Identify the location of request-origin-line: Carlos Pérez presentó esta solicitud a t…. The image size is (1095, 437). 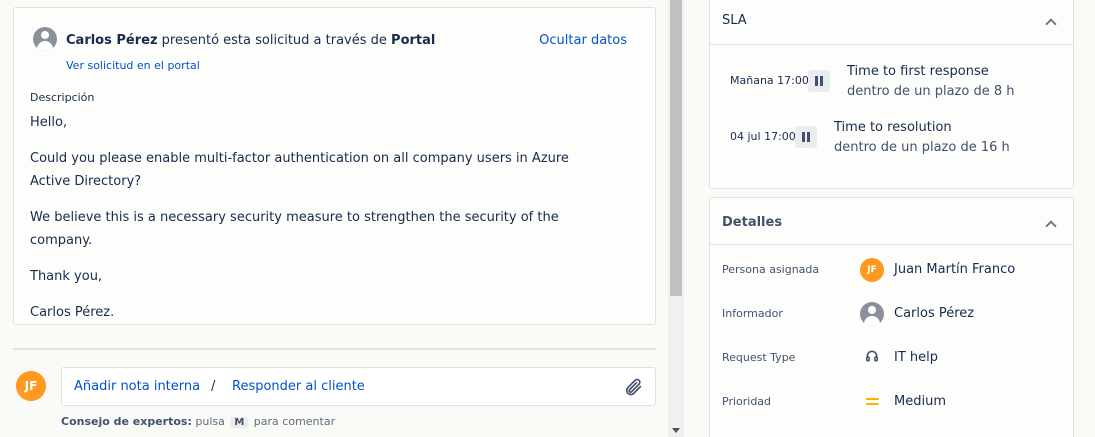
(250, 40).